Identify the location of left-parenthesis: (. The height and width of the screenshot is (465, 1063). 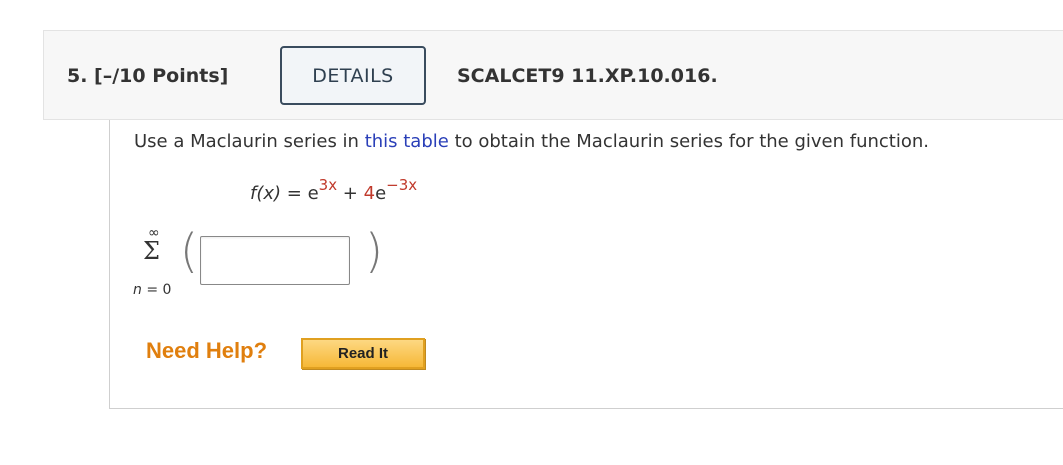
(189, 251).